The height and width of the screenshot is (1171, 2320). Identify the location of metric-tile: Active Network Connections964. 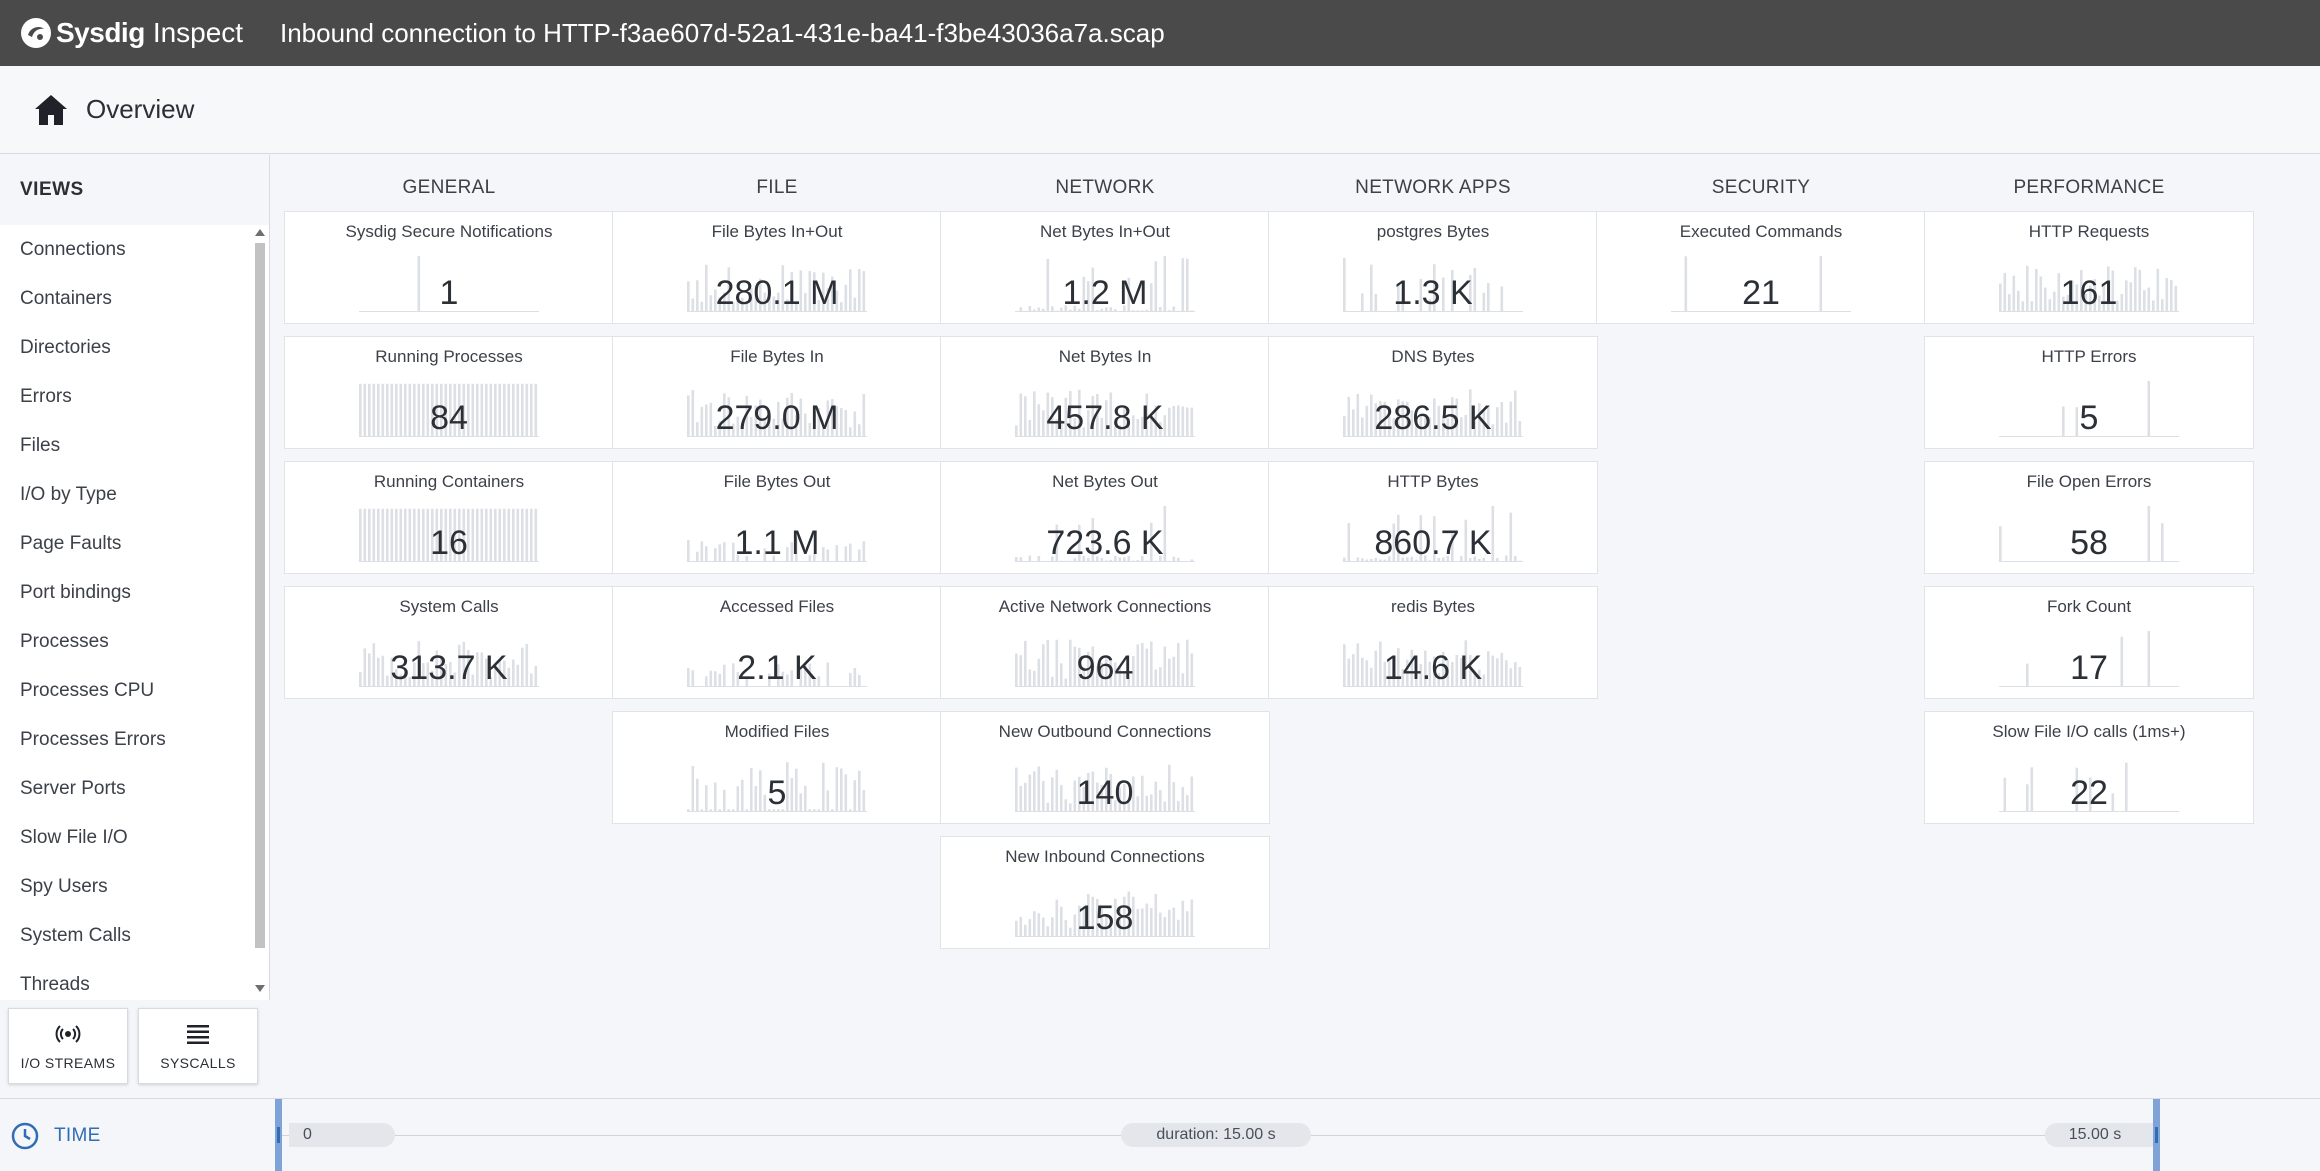
(1105, 642).